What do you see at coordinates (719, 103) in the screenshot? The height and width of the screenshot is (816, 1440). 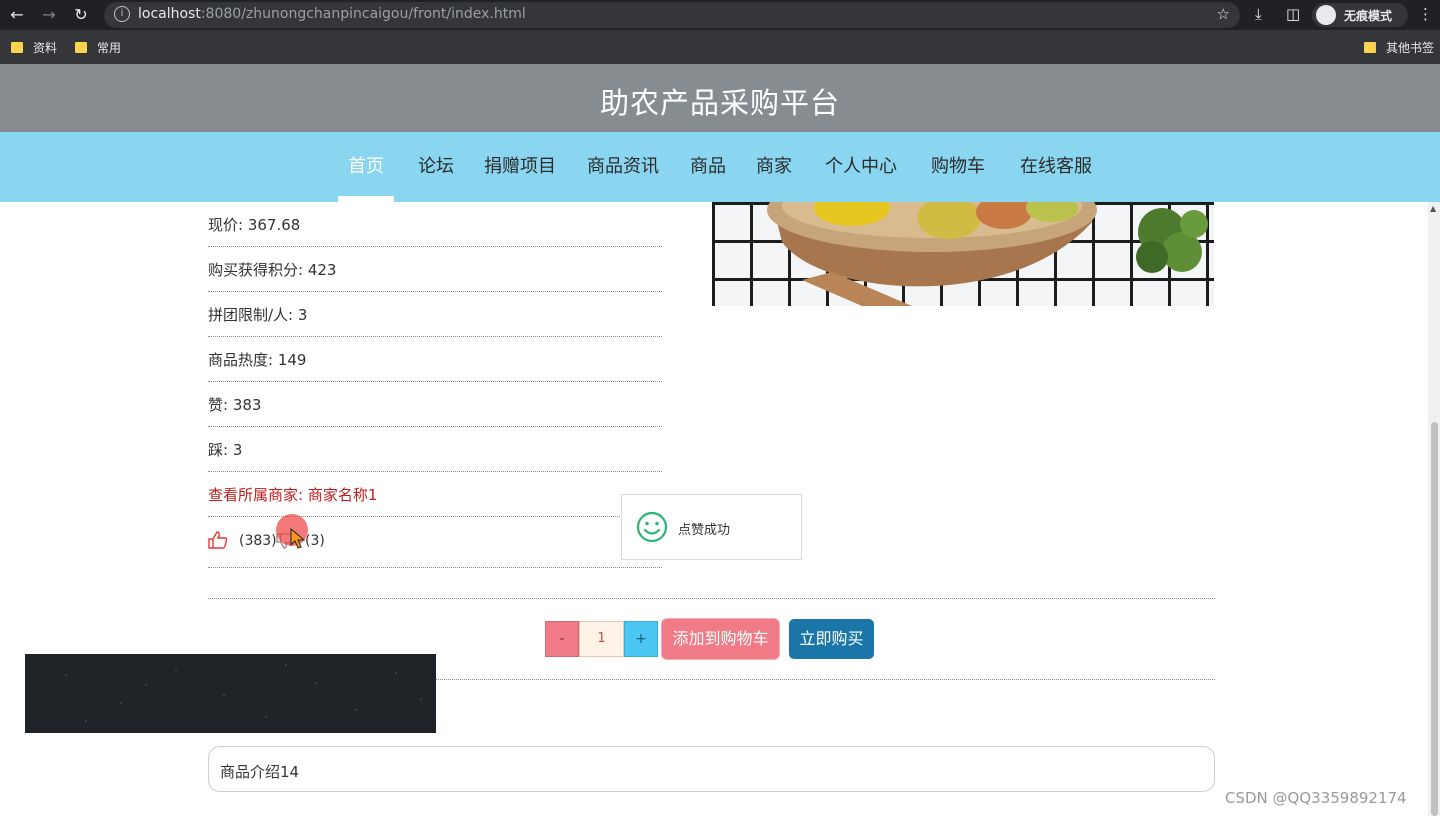 I see `site-title: 助农产品采购平台` at bounding box center [719, 103].